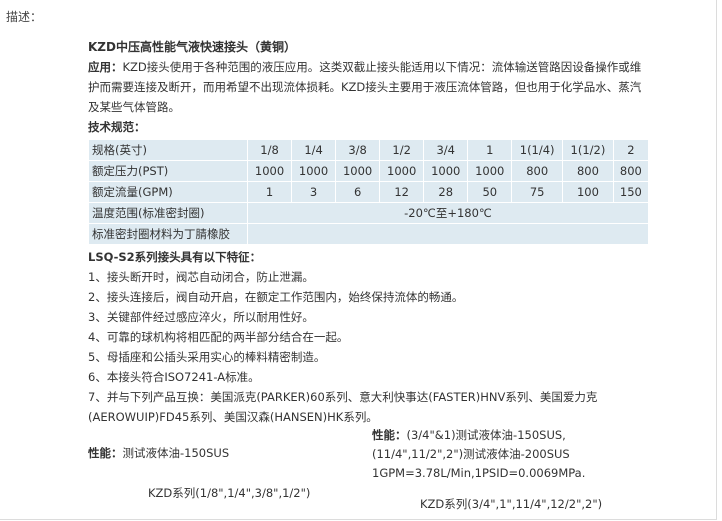  Describe the element at coordinates (537, 192) in the screenshot. I see `table-cell: 75` at that location.